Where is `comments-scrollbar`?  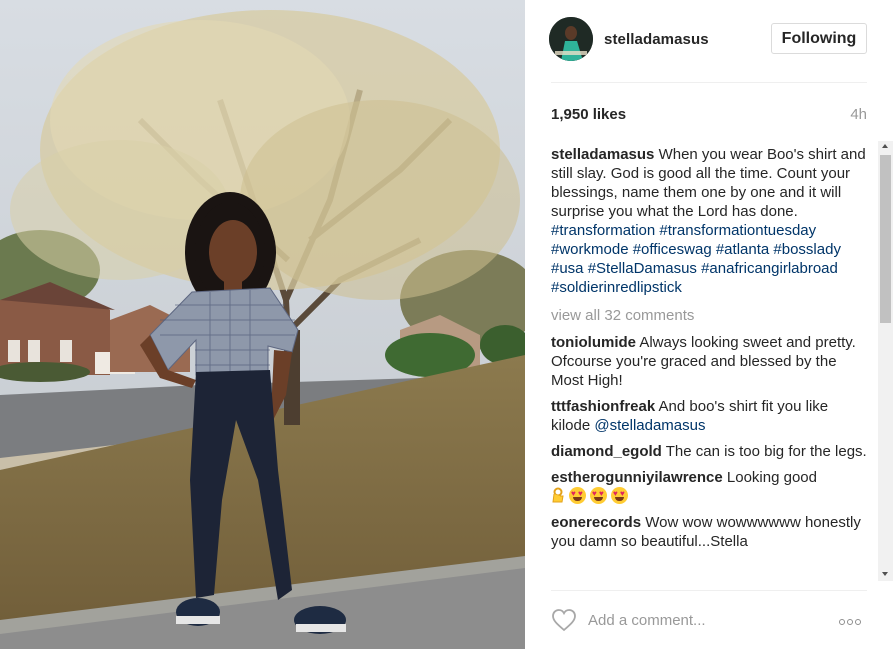
comments-scrollbar is located at coordinates (885, 361).